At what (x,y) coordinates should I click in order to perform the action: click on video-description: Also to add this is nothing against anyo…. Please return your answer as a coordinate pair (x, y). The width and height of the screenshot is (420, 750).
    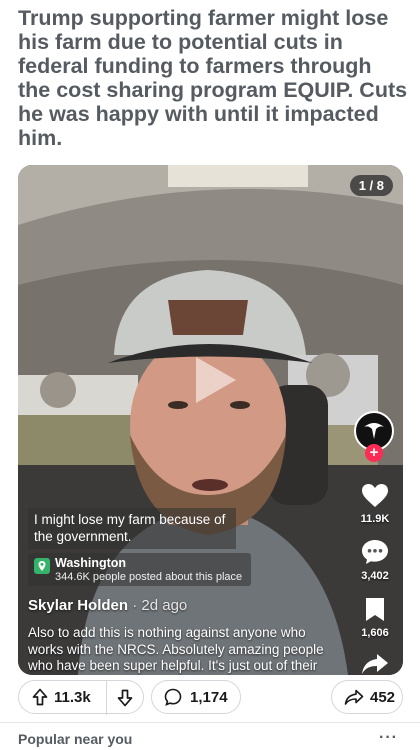
    Looking at the image, I should click on (176, 650).